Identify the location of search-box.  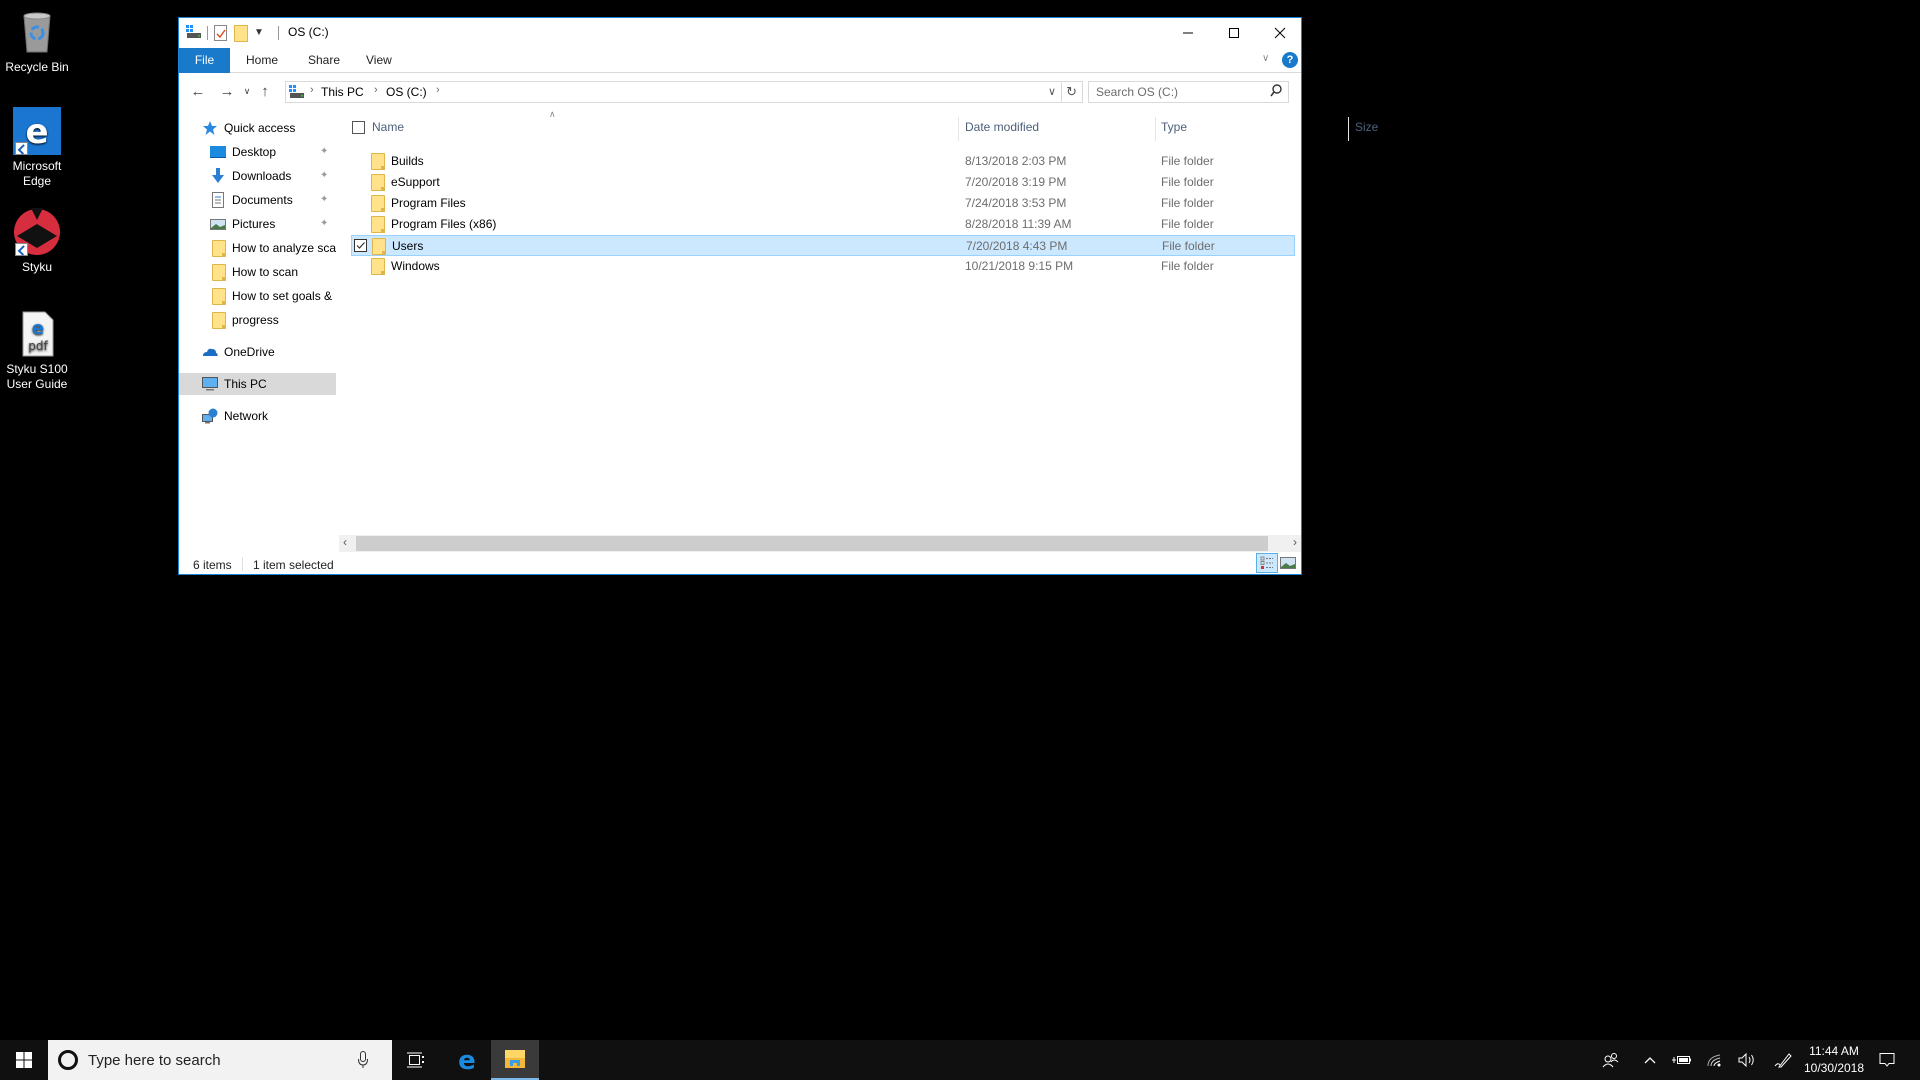
(1188, 92).